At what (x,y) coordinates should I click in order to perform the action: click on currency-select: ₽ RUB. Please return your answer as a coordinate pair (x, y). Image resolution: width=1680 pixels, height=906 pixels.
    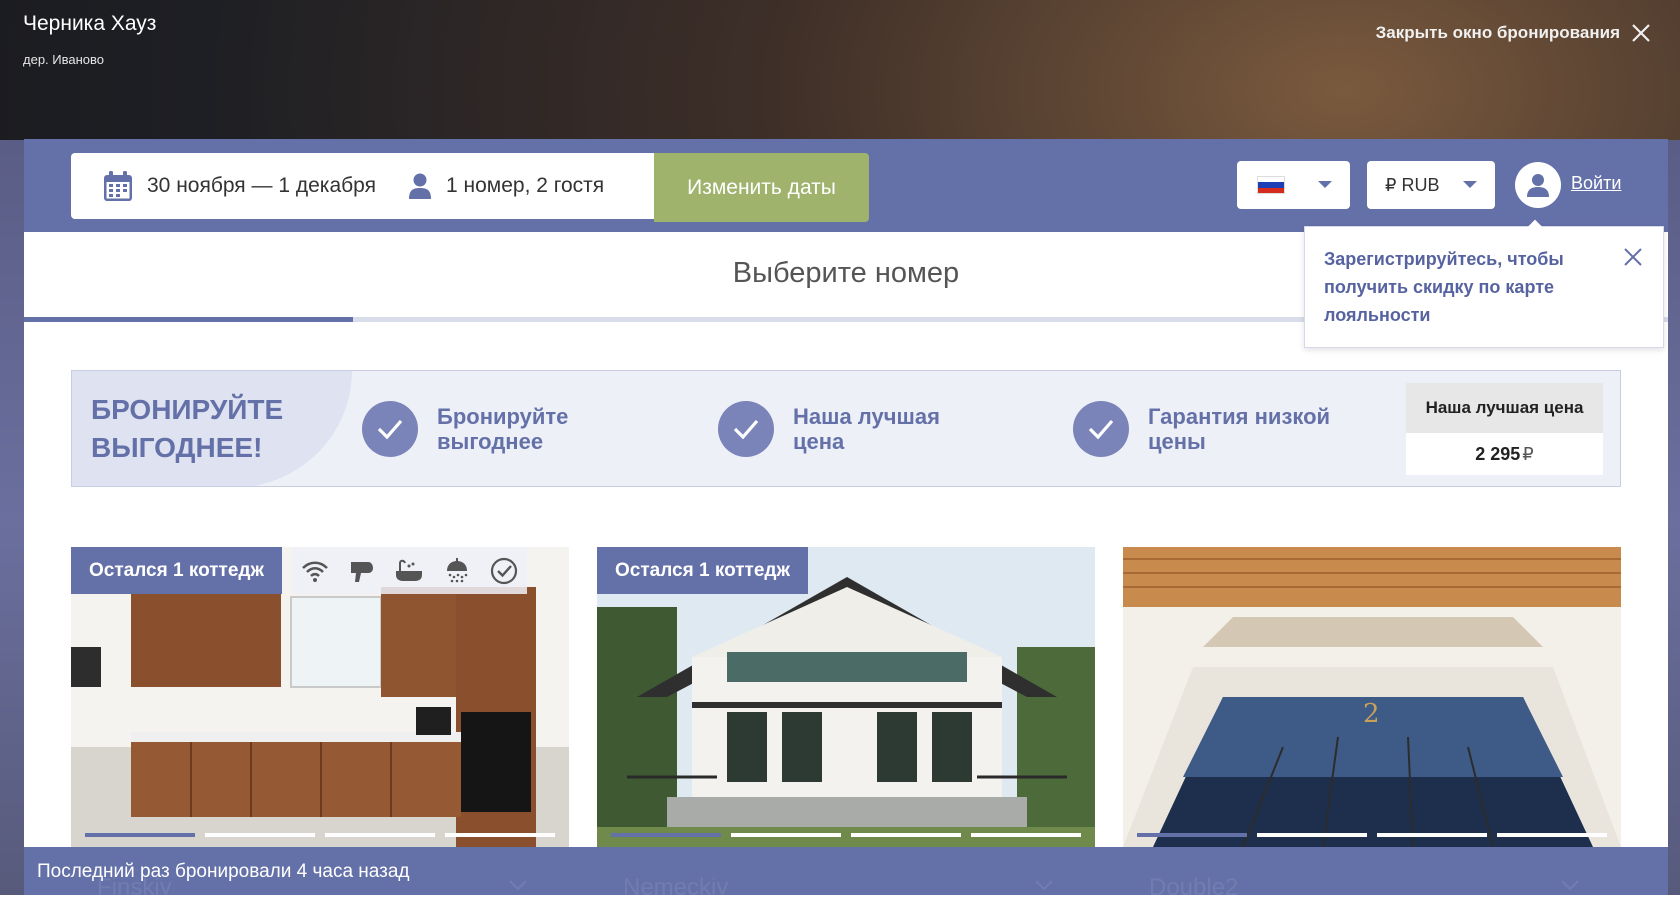
    Looking at the image, I should click on (1431, 185).